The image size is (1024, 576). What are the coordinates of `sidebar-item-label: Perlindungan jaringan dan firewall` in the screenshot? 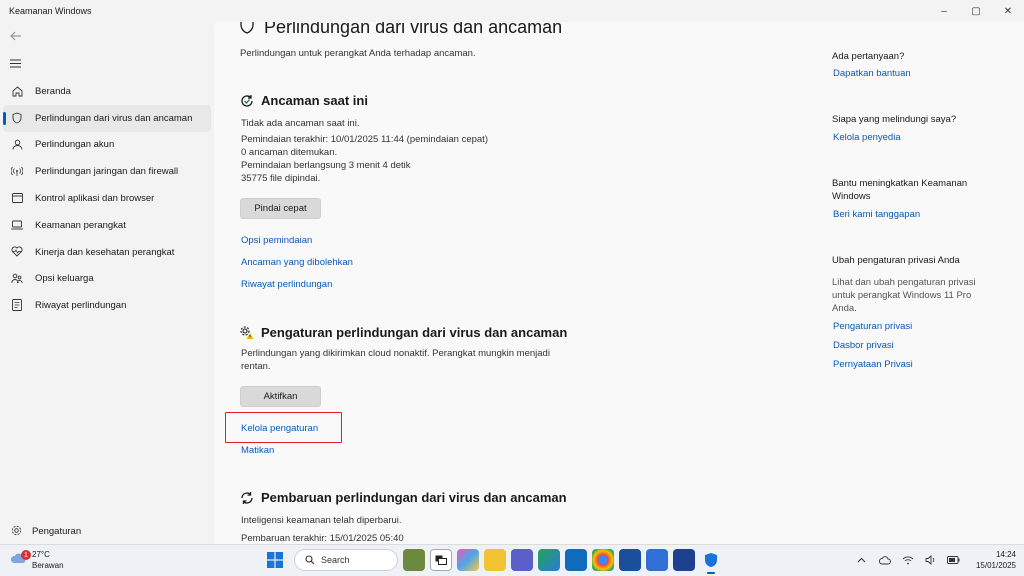 It's located at (107, 172).